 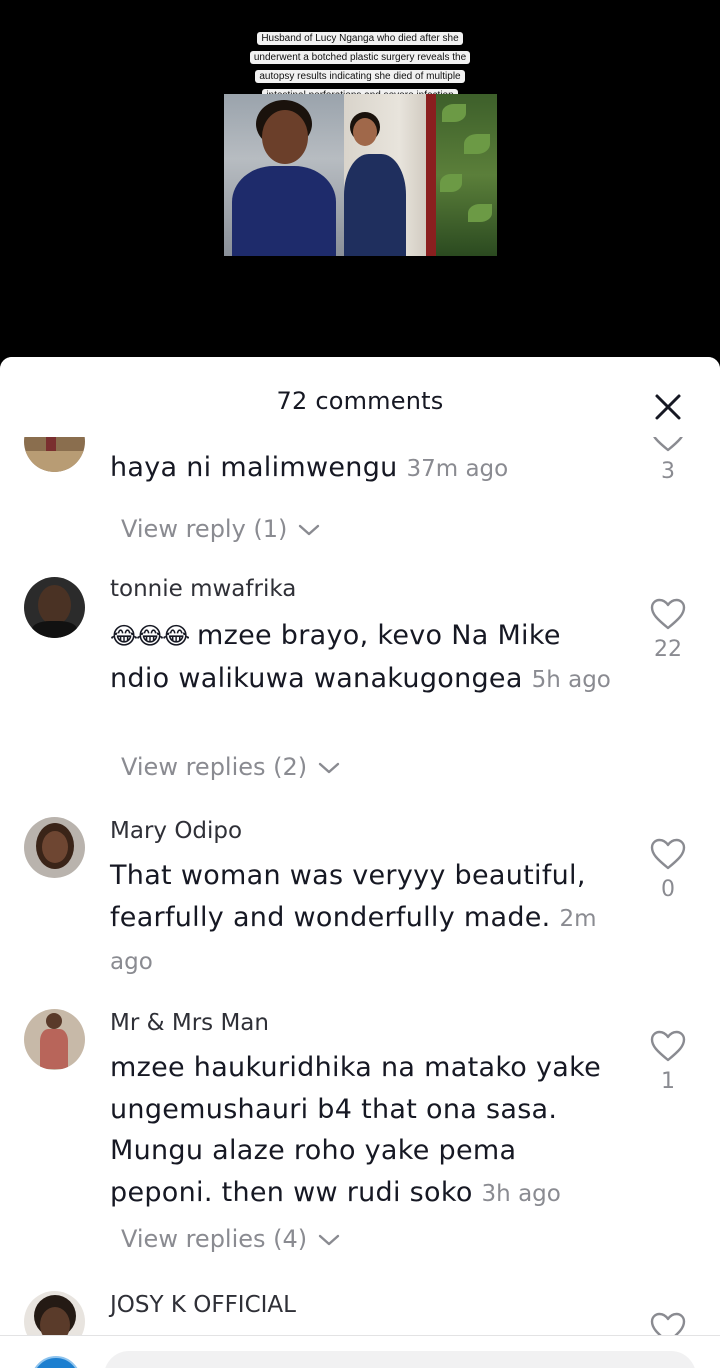 I want to click on user-avatar, so click(x=56, y=1362).